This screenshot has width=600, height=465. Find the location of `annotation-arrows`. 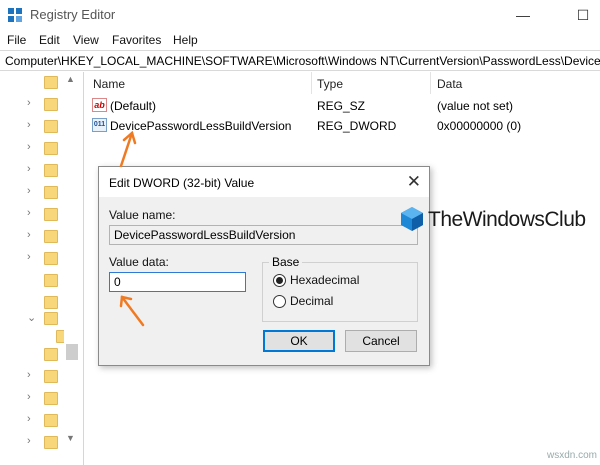

annotation-arrows is located at coordinates (132, 228).